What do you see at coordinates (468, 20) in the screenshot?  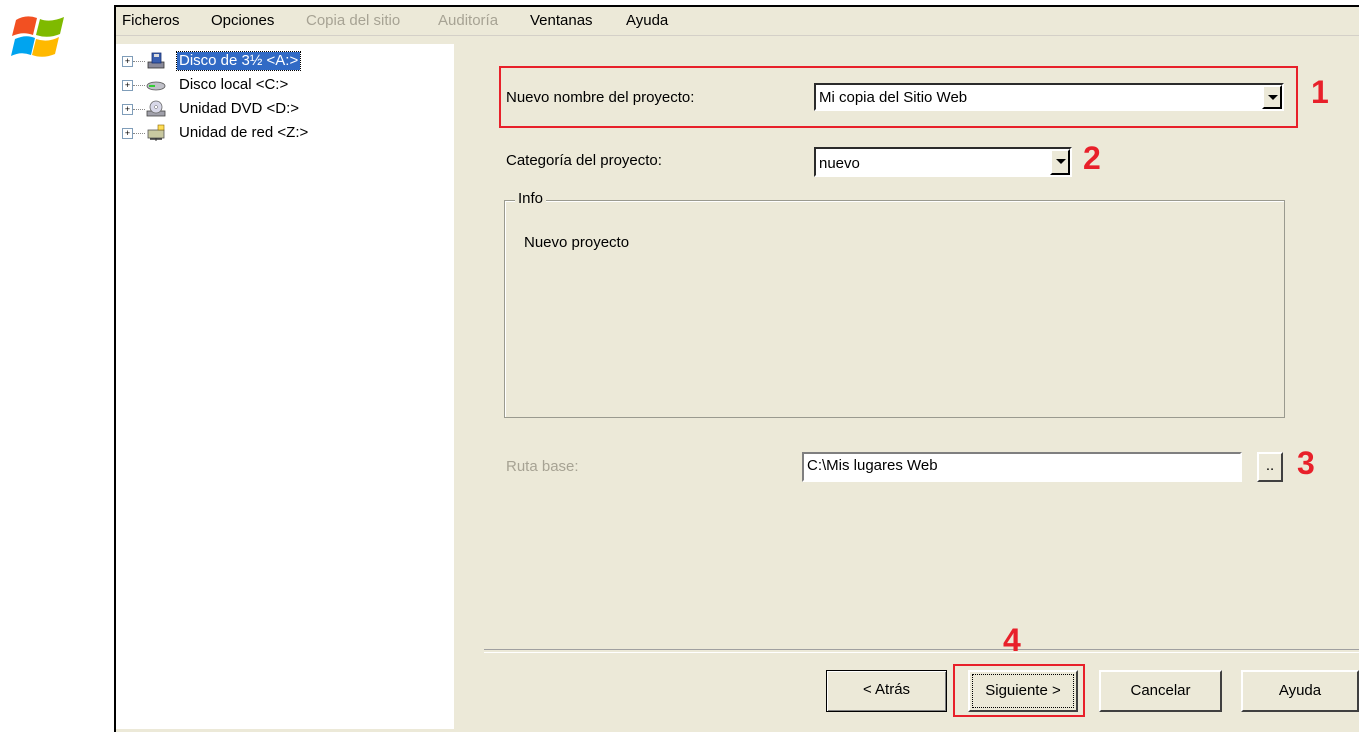 I see `menu-auditoria: Auditoría` at bounding box center [468, 20].